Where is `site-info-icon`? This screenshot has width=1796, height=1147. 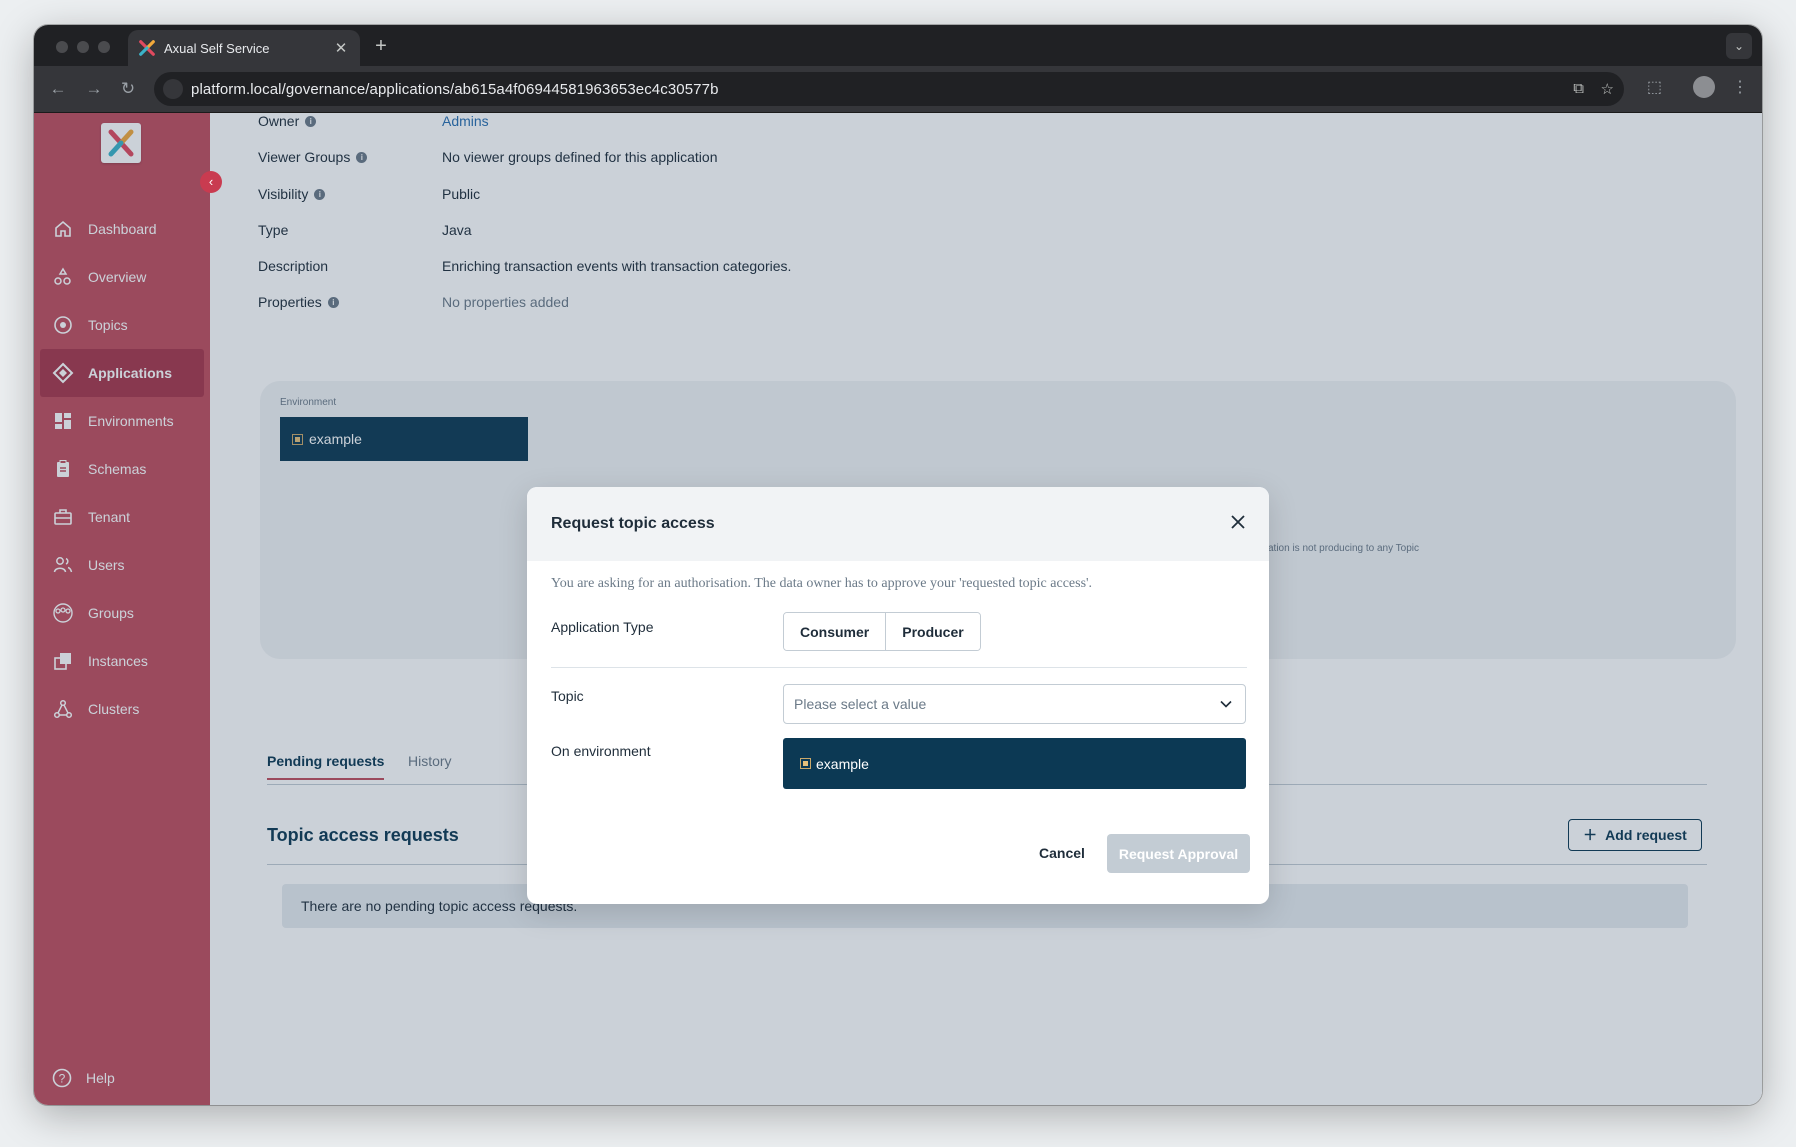 site-info-icon is located at coordinates (173, 89).